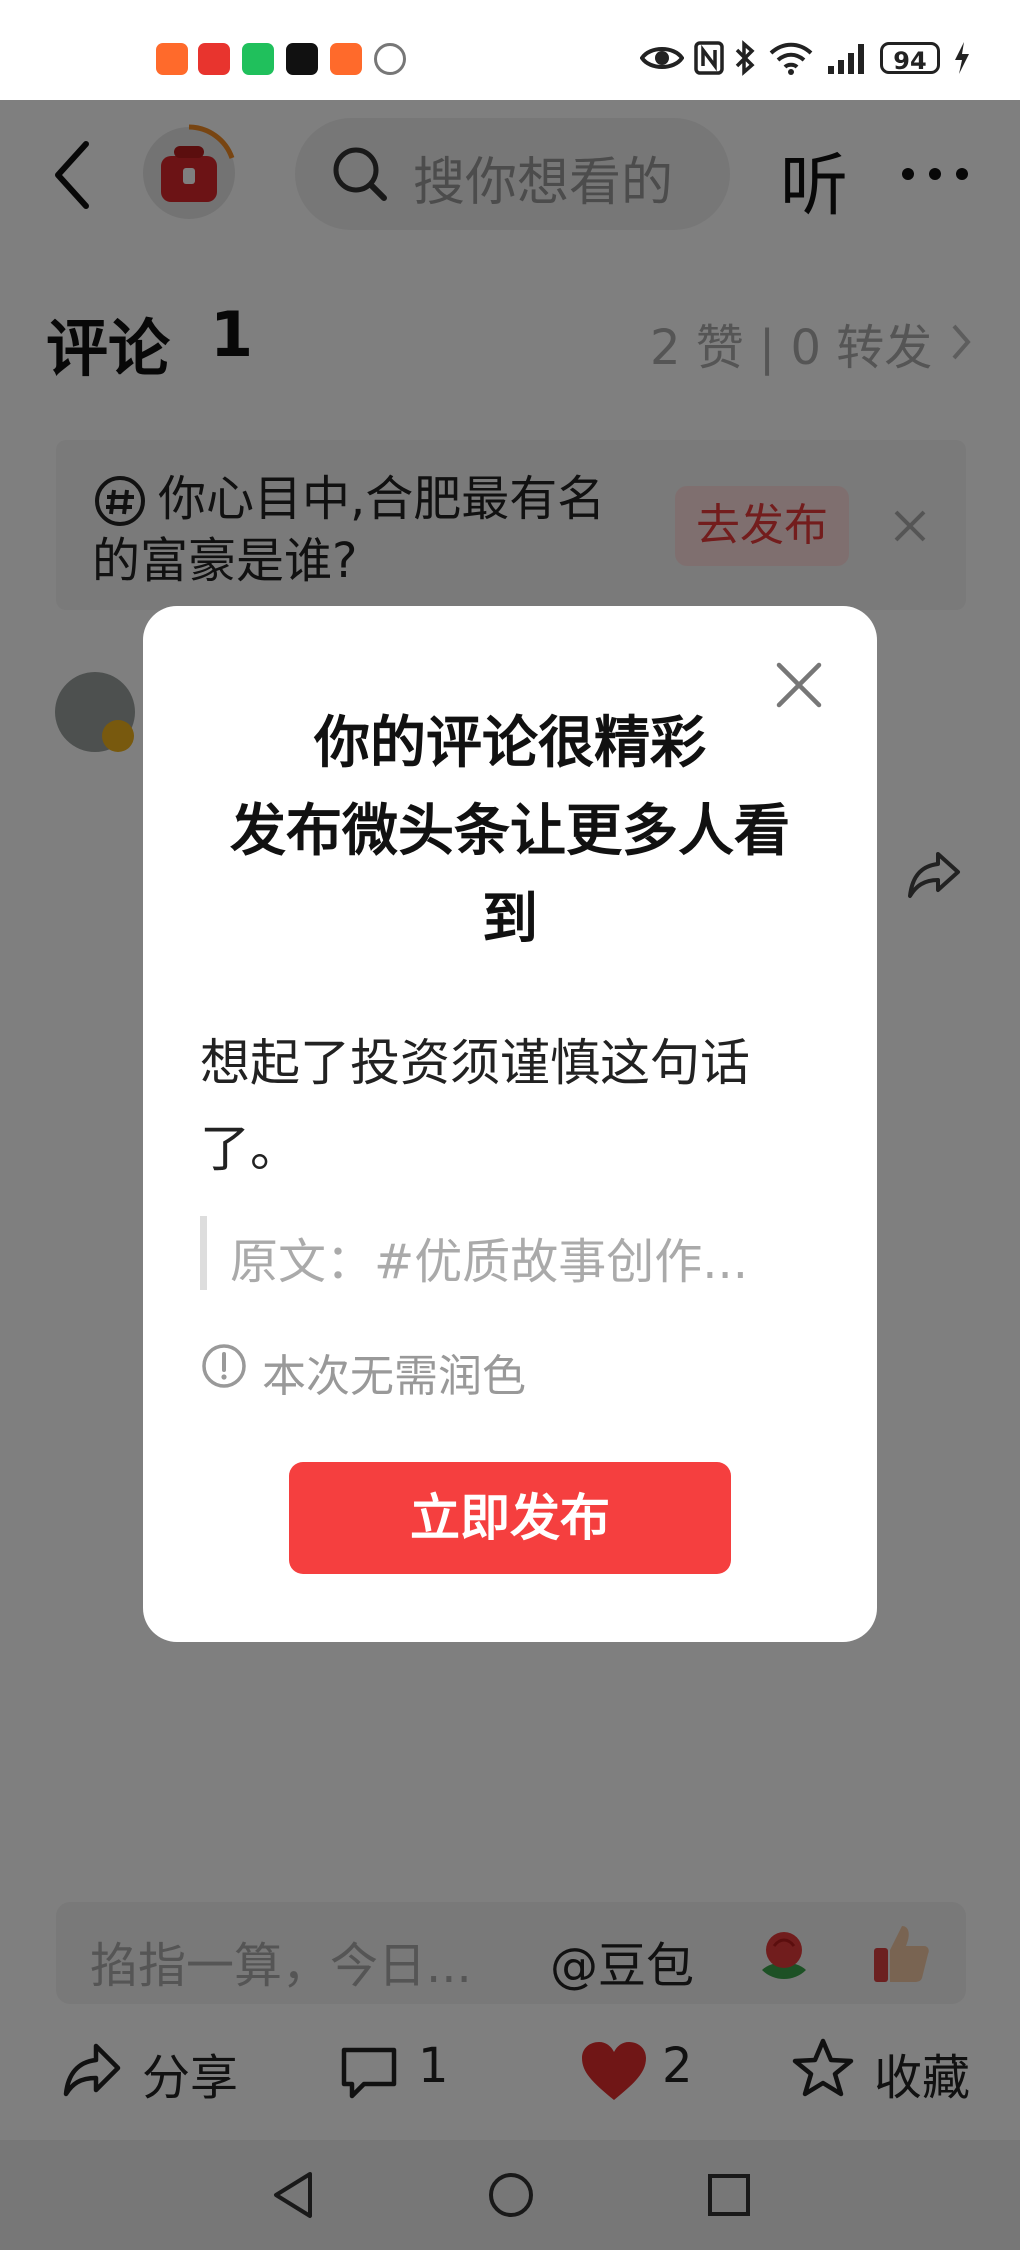 The height and width of the screenshot is (2250, 1020). Describe the element at coordinates (510, 2195) in the screenshot. I see `nav-shade` at that location.